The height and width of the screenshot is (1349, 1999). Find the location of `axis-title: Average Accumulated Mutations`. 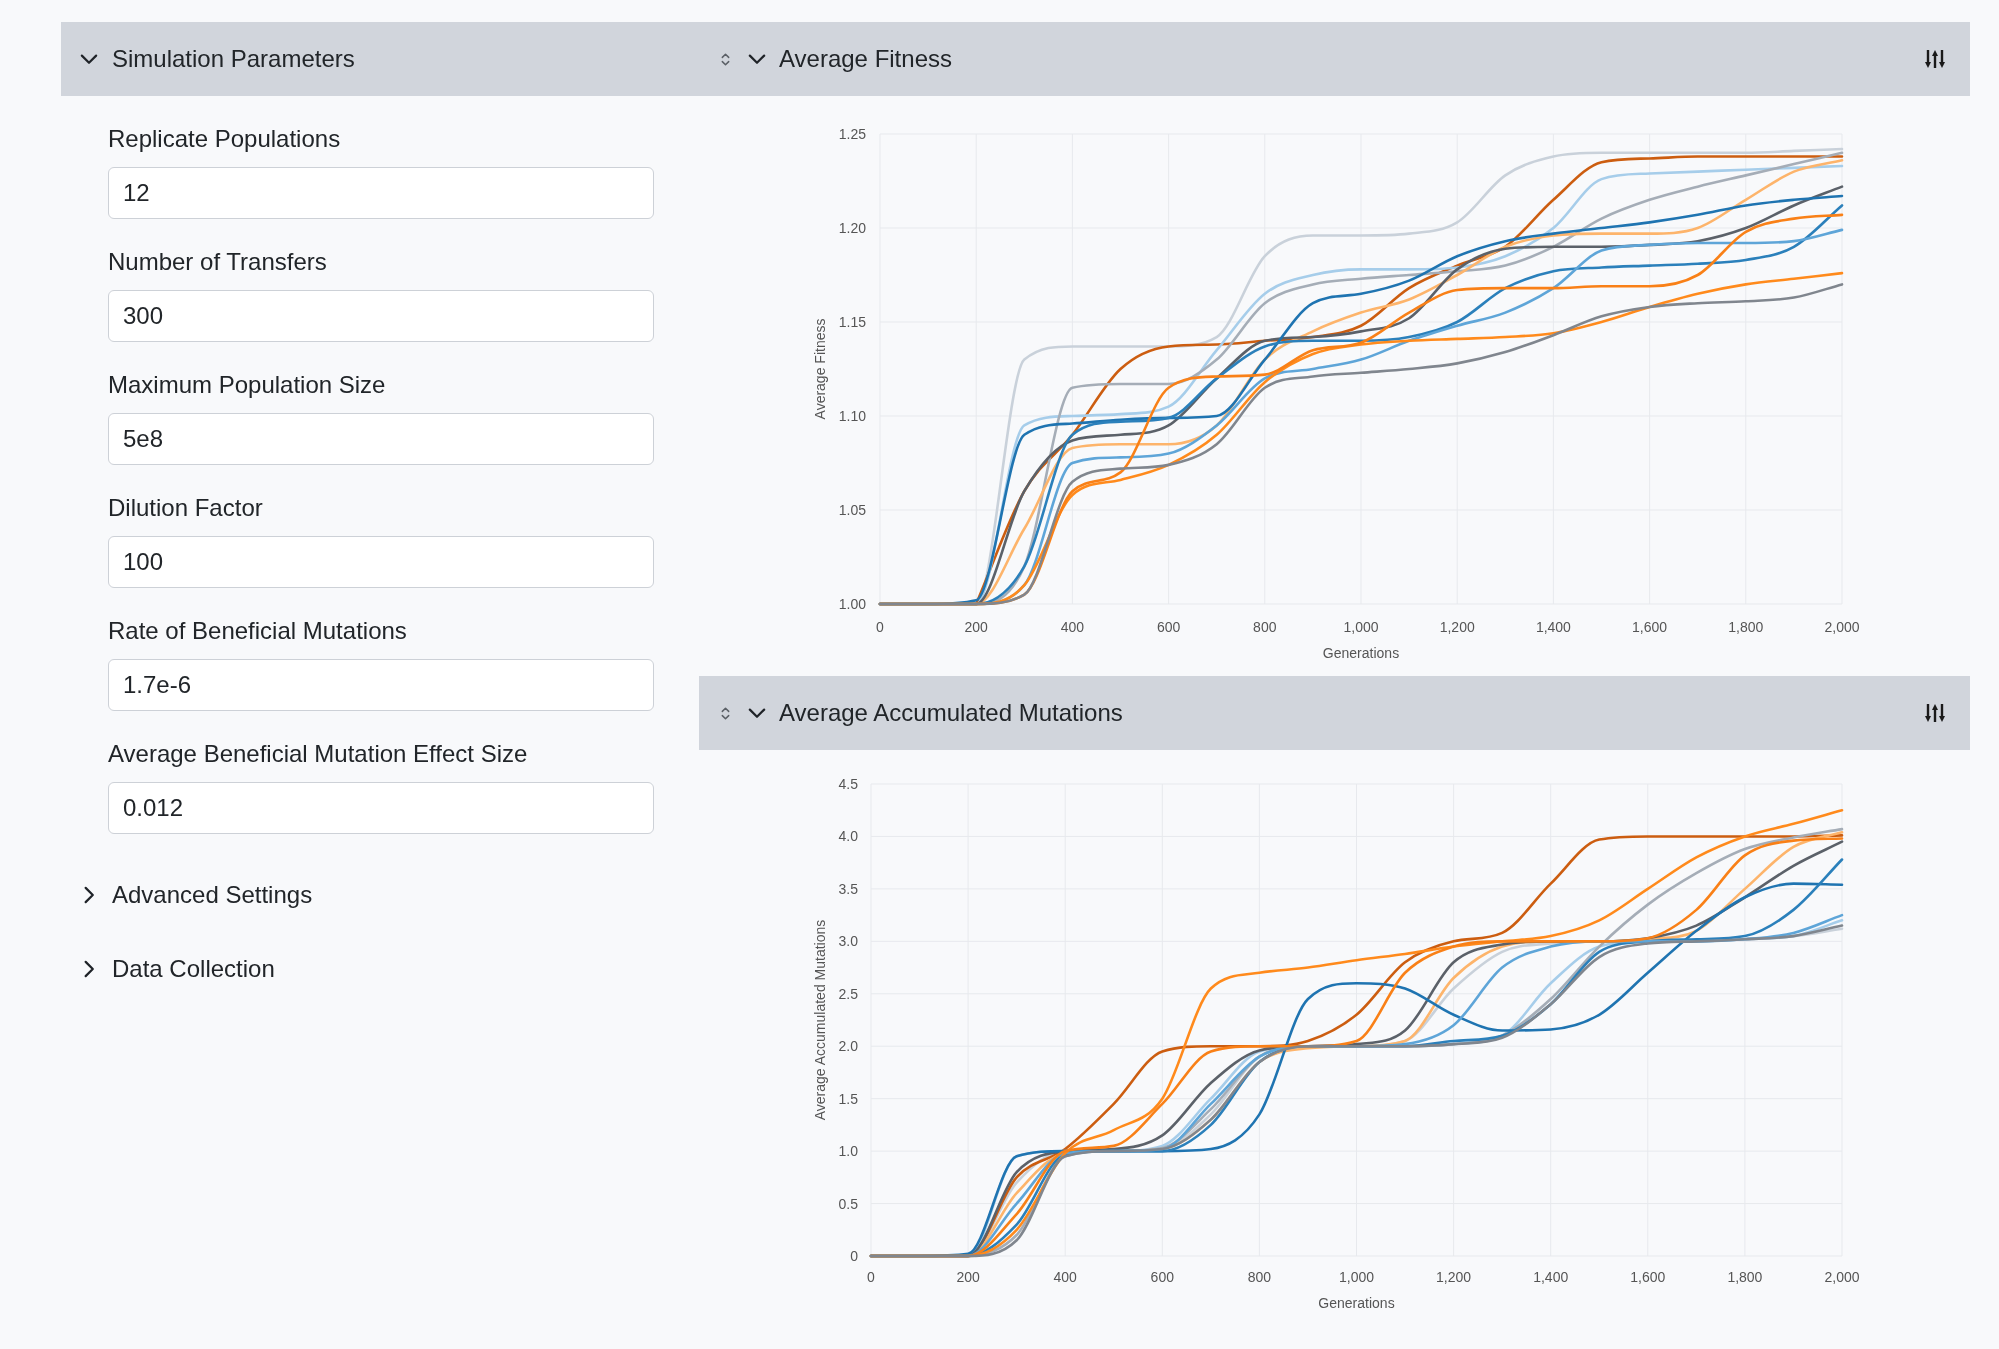

axis-title: Average Accumulated Mutations is located at coordinates (820, 1020).